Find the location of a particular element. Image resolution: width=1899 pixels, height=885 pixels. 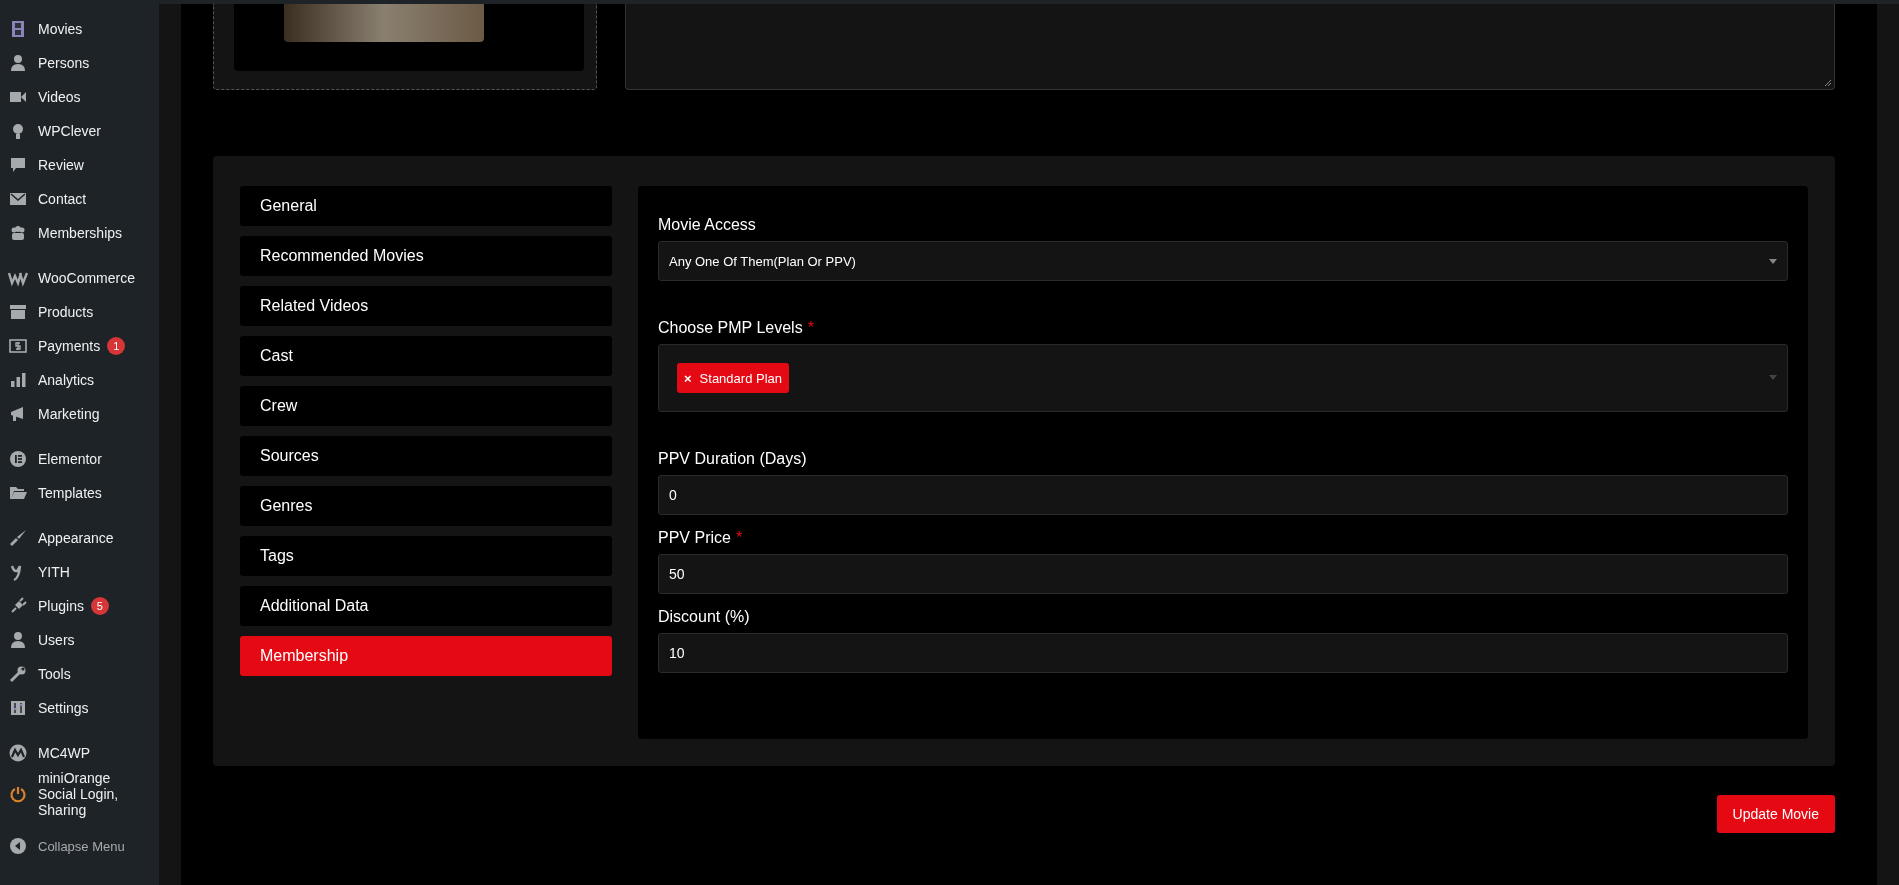

sidebar-menu-item: miniOrange Social Login, Sharing is located at coordinates (79, 794).